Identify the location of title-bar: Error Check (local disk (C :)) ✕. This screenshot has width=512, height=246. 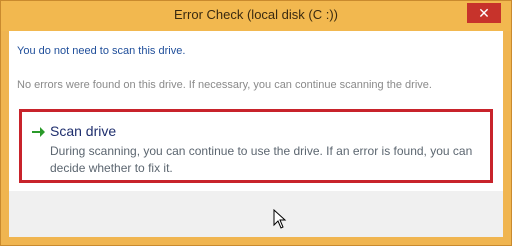
(256, 16).